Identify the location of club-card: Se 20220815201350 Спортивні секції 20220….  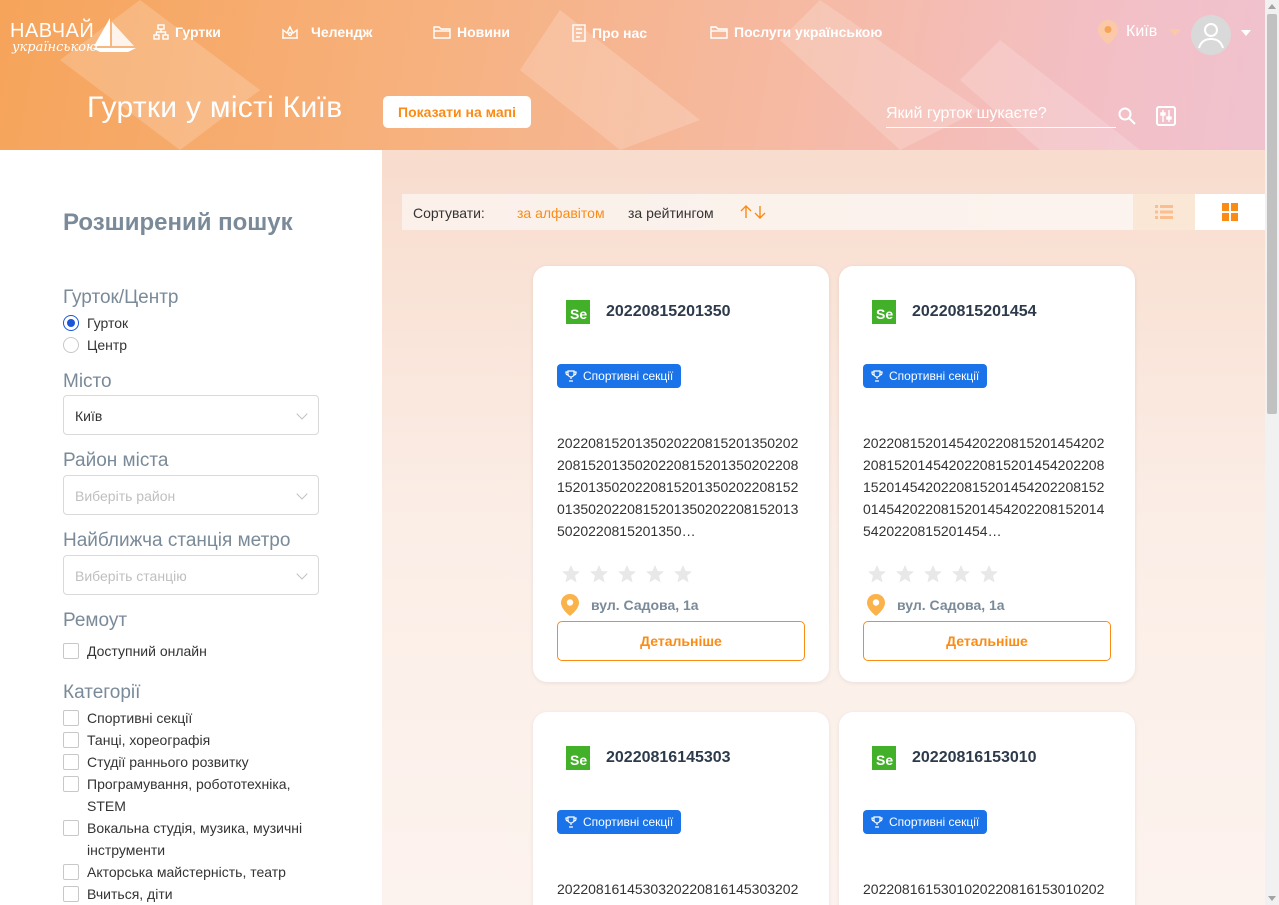
(681, 474).